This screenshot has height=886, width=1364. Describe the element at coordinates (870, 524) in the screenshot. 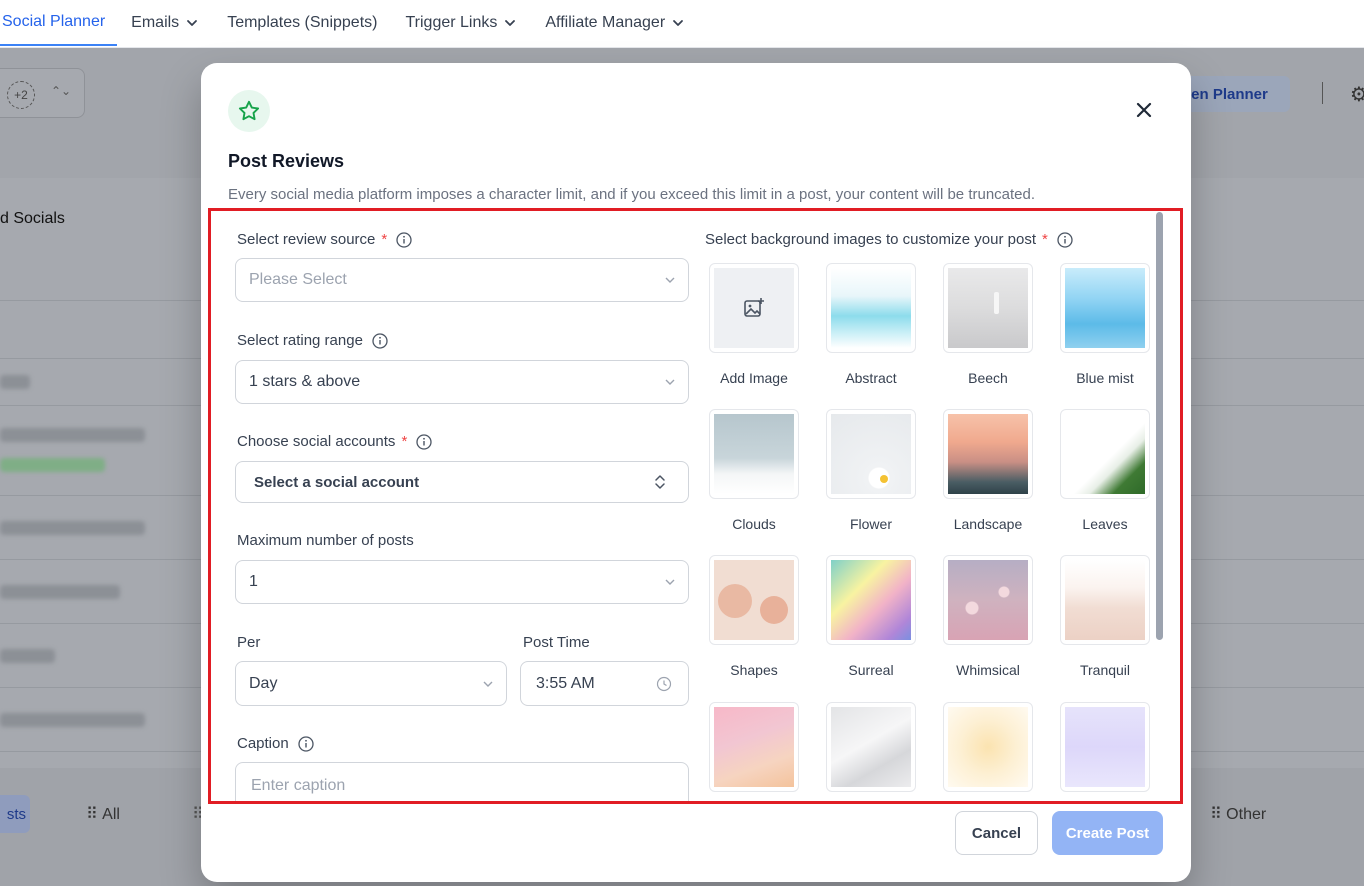

I see `image-caption: Flower` at that location.